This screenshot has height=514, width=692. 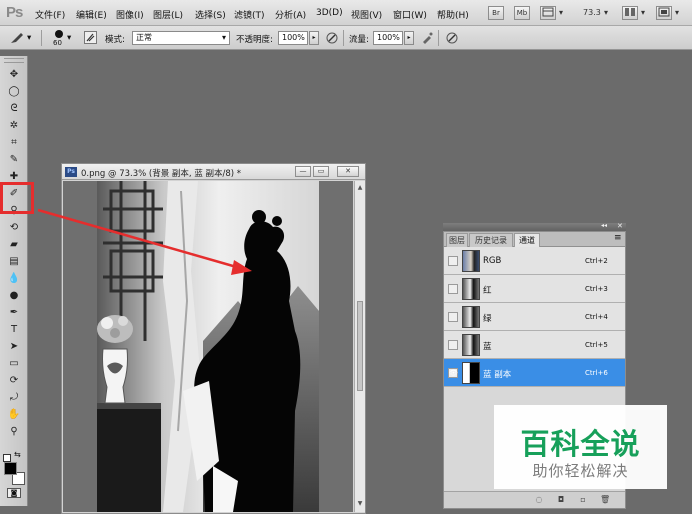 What do you see at coordinates (14, 432) in the screenshot?
I see `zoom-tool-icon: ⚲` at bounding box center [14, 432].